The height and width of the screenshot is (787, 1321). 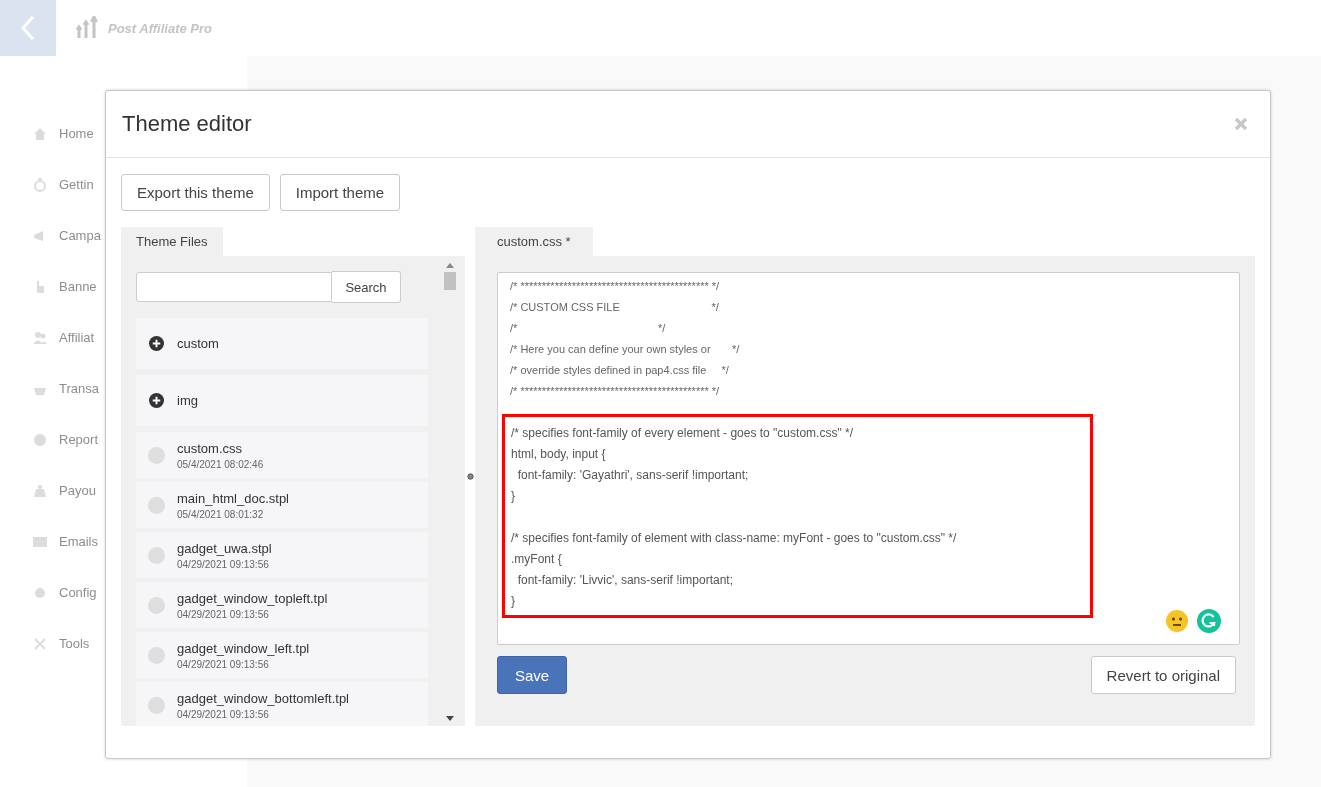 I want to click on code-line: /* specifies font-family of every element - goes to "custom.css" */, so click(x=682, y=433).